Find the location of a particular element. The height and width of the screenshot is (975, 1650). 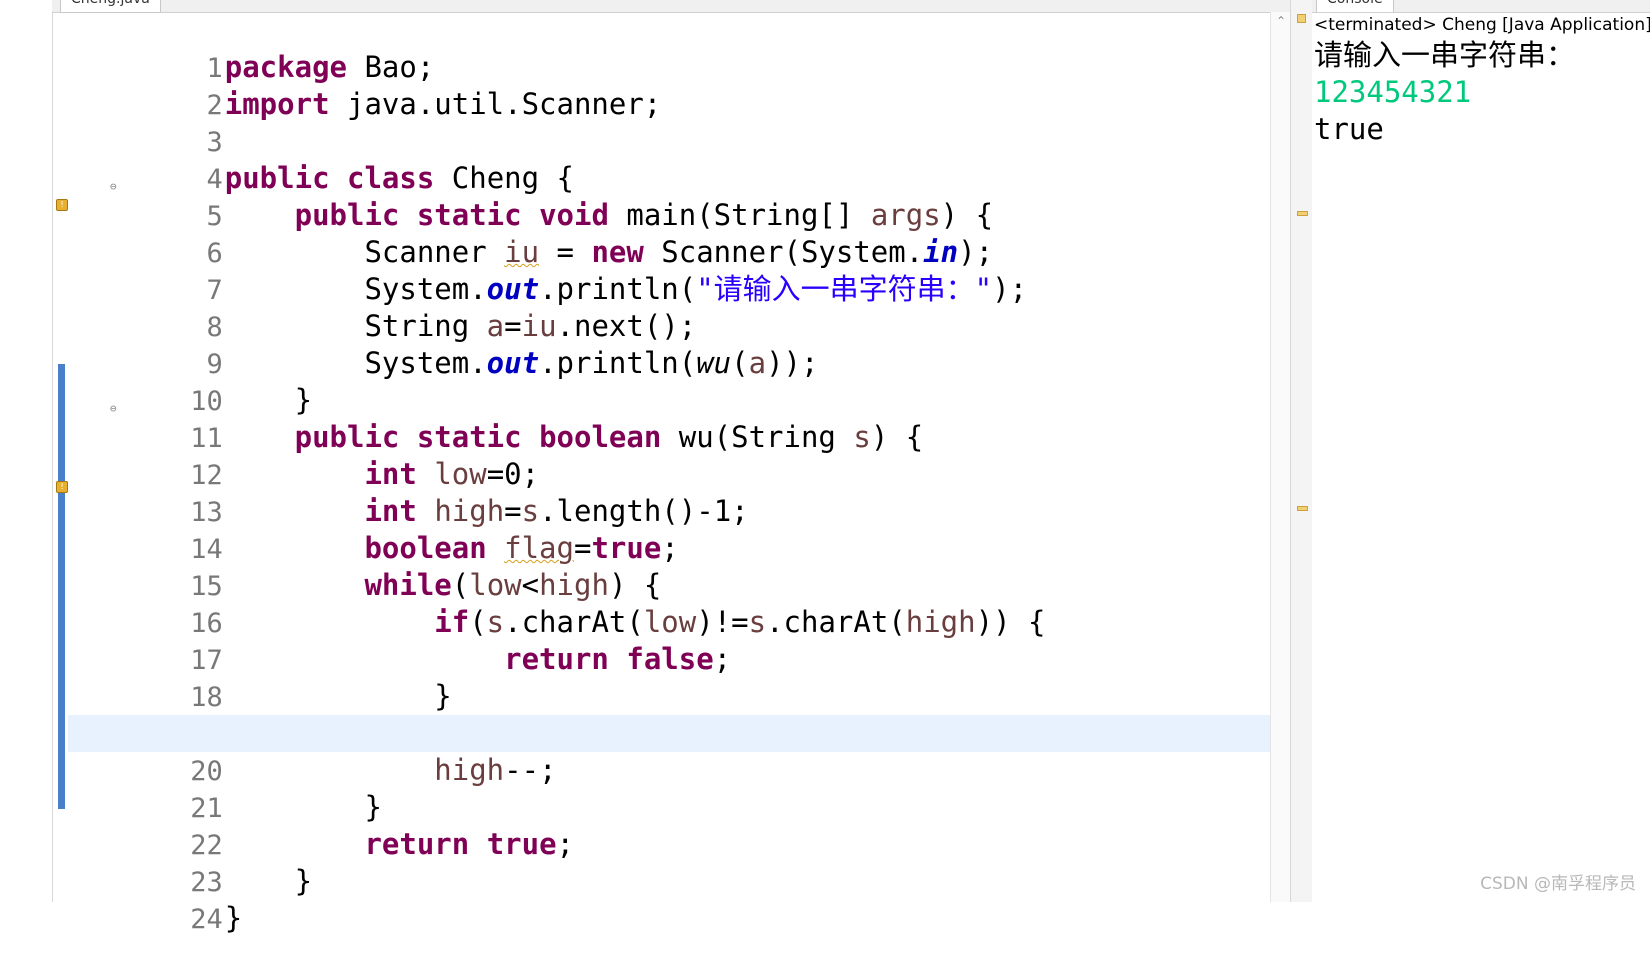

code-line: 16 if(s.charAt(low)!=s.charAt(high)) { is located at coordinates (673, 603).